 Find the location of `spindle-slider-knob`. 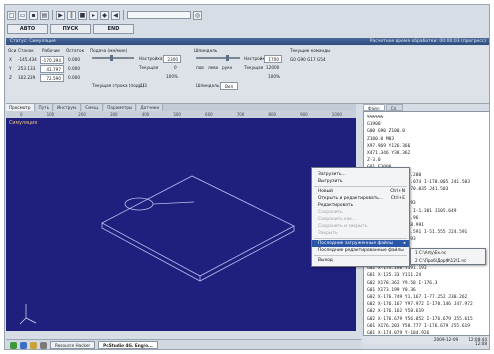

spindle-slider-knob is located at coordinates (227, 58).